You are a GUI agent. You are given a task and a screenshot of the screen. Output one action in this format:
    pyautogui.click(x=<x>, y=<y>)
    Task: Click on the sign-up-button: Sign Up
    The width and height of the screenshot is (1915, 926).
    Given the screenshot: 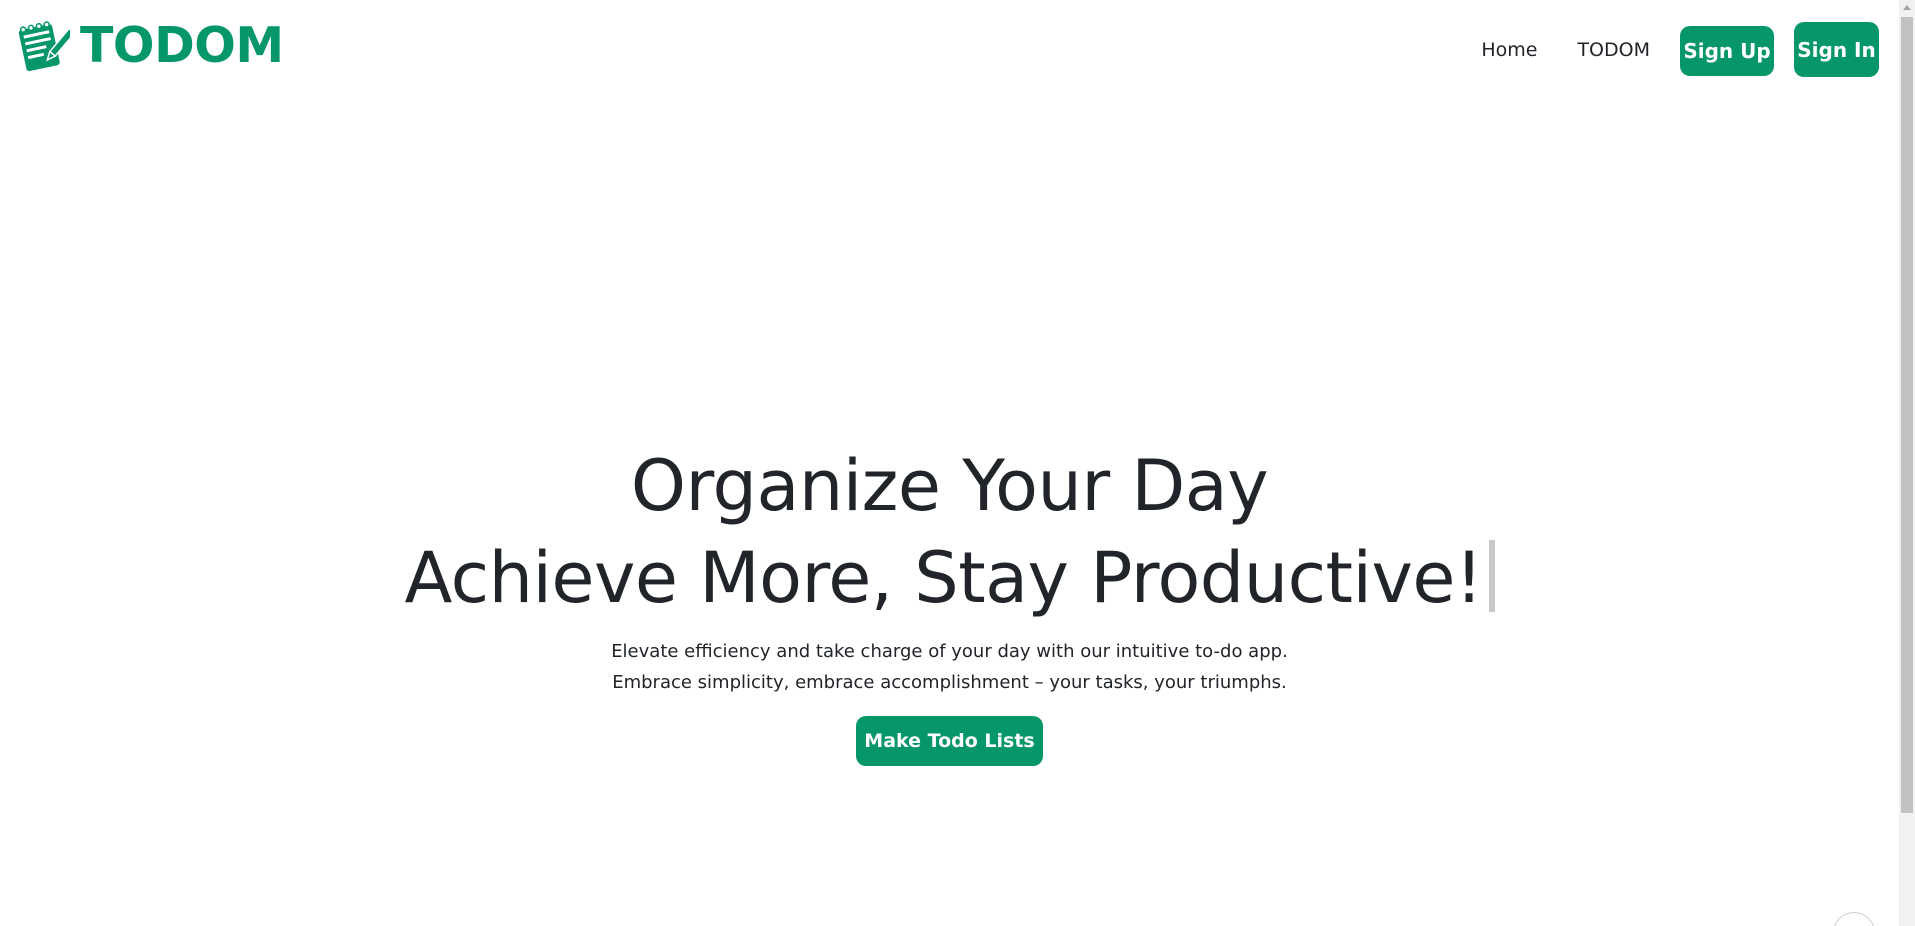 What is the action you would take?
    pyautogui.click(x=1727, y=50)
    